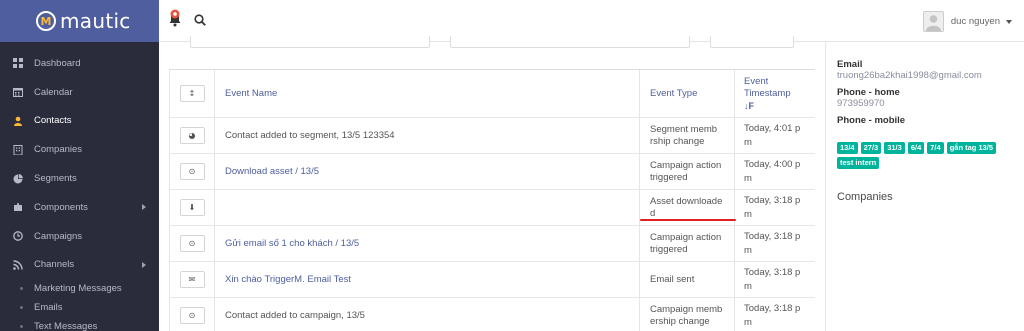  I want to click on row-toggle-cell: ⊙, so click(192, 171).